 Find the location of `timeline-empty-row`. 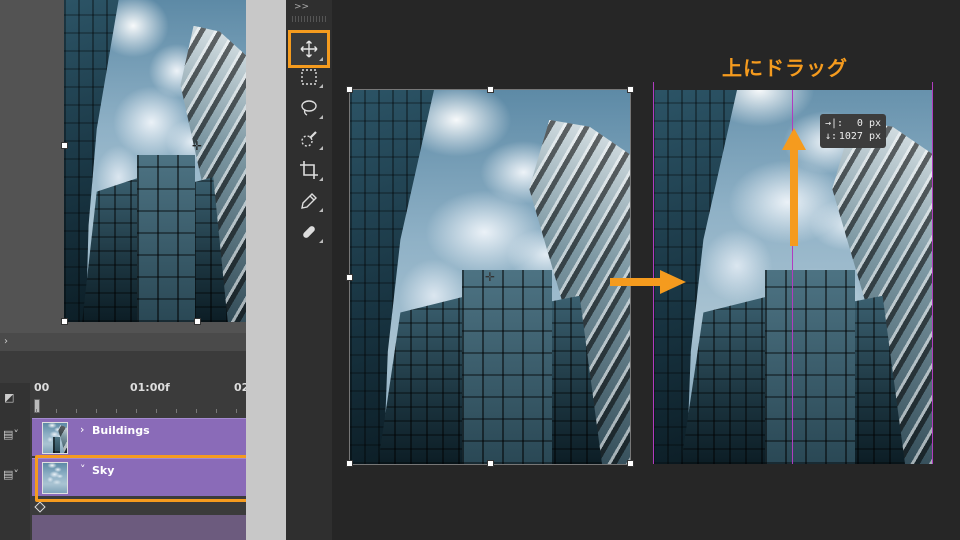

timeline-empty-row is located at coordinates (139, 527).